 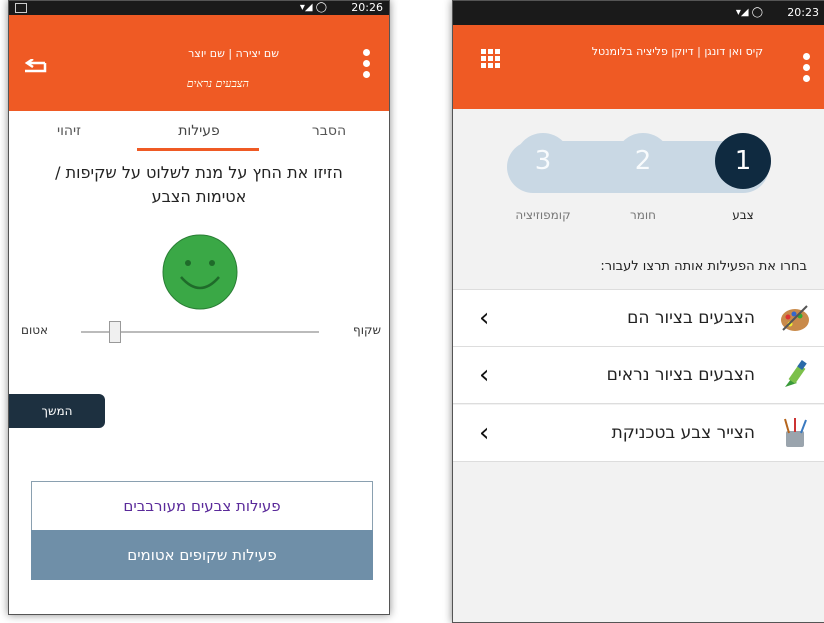 What do you see at coordinates (34, 69) in the screenshot?
I see `back-arrow-icon` at bounding box center [34, 69].